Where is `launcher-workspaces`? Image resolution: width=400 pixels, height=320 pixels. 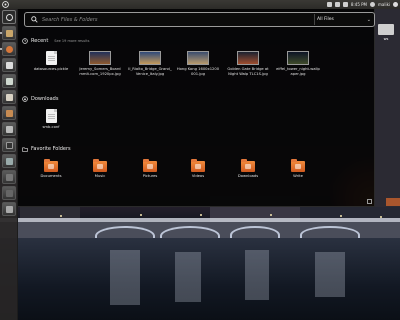 launcher-workspaces is located at coordinates (9, 177).